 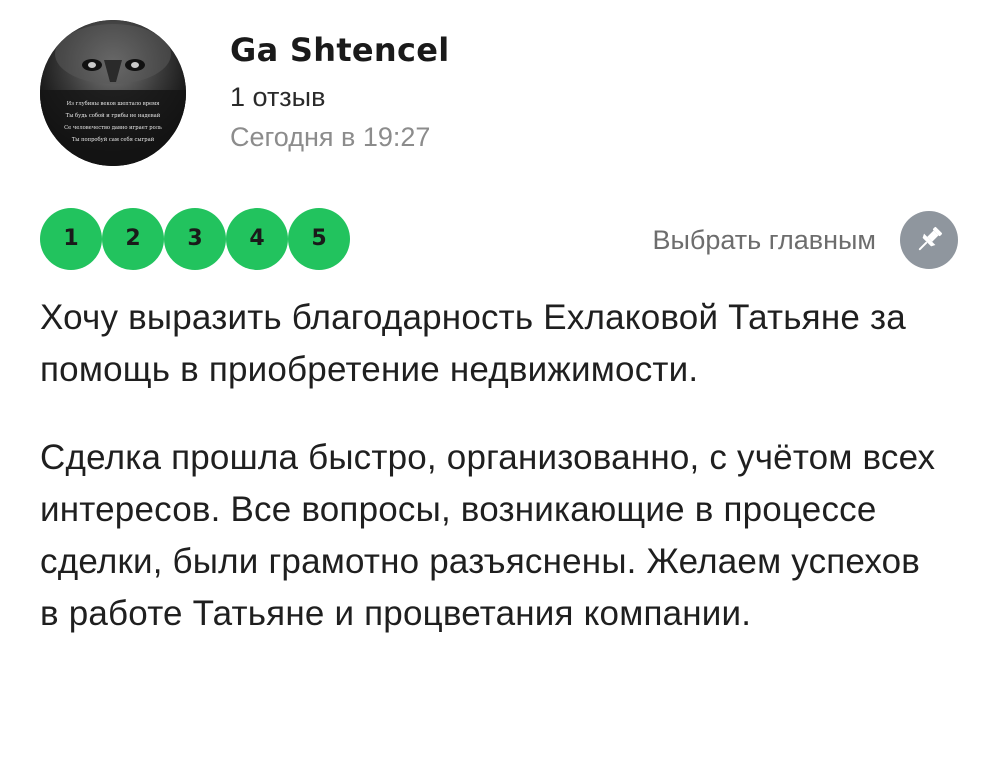 I want to click on avatar-text-line: Ты будь собой и грибы не надевай, so click(x=113, y=115).